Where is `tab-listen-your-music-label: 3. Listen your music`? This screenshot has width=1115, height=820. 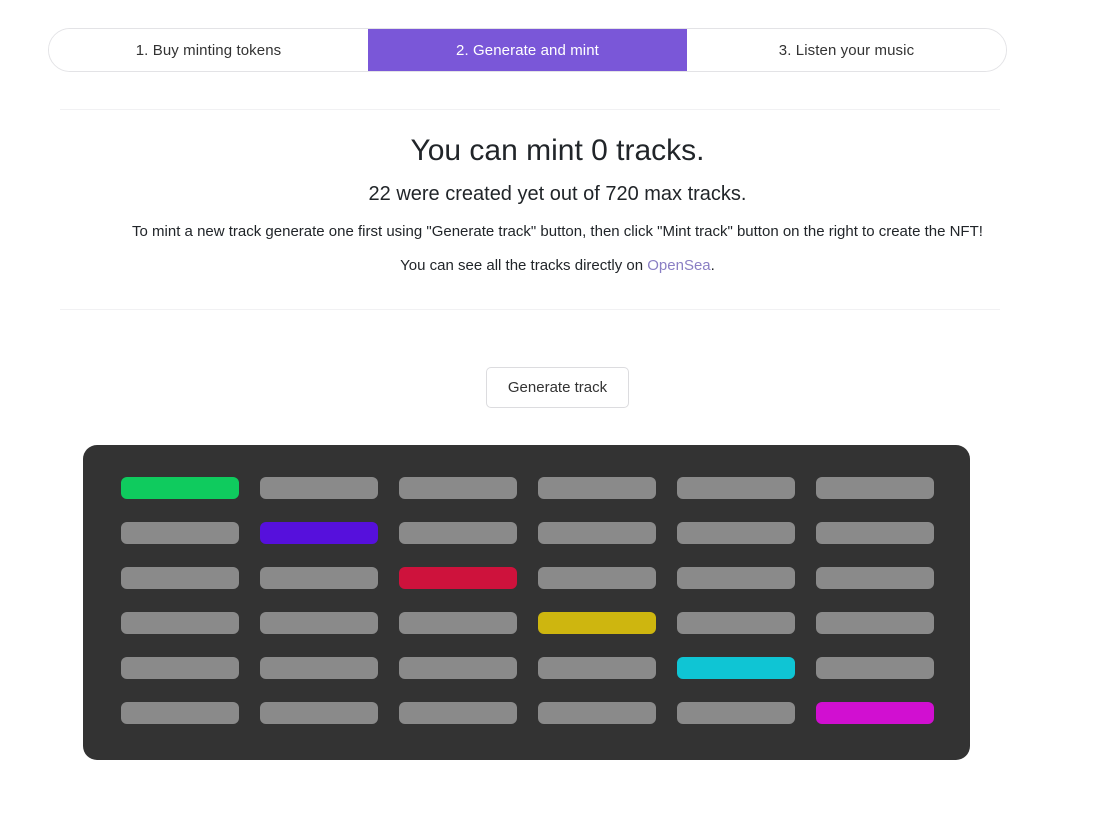 tab-listen-your-music-label: 3. Listen your music is located at coordinates (846, 50).